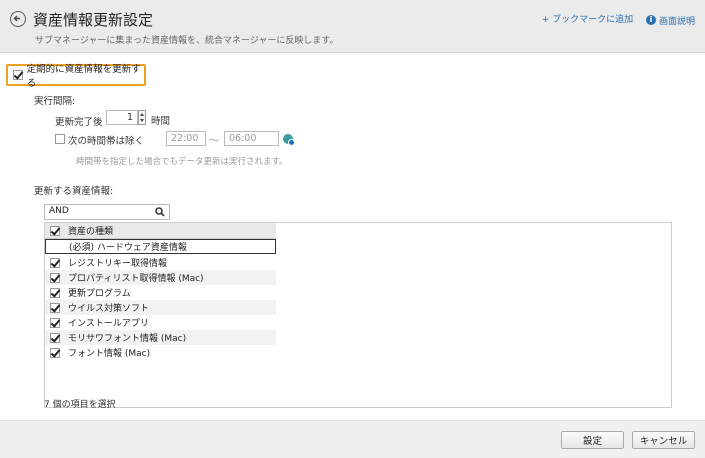 The image size is (705, 458). Describe the element at coordinates (160, 292) in the screenshot. I see `list-item: 更新プログラム` at that location.